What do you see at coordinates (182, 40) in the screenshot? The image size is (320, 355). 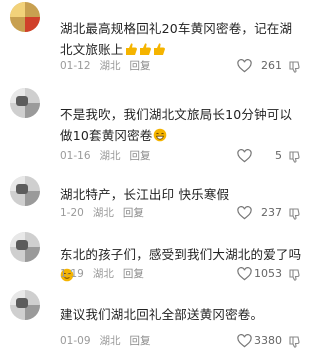 I see `comment-text: 湖北最高规格回礼20车黄冈密卷，记在湖 北文旅账上` at bounding box center [182, 40].